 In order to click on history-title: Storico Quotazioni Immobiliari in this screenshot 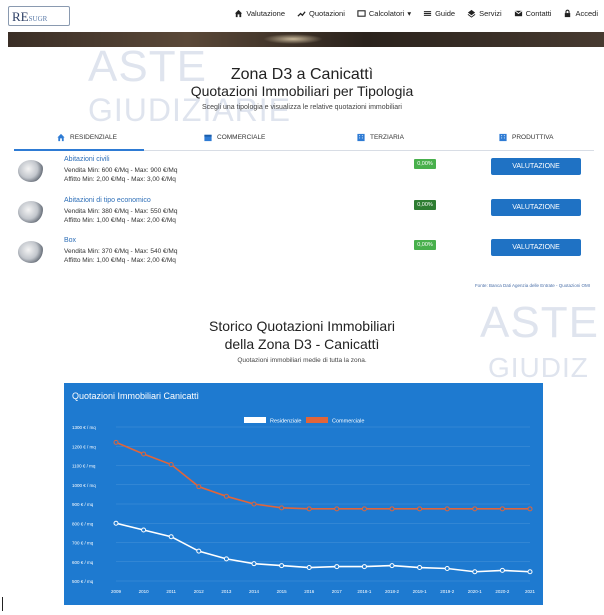, I will do `click(302, 326)`.